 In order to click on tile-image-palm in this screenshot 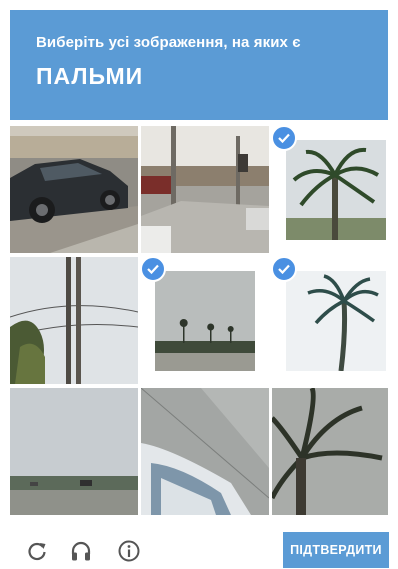, I will do `click(336, 190)`.